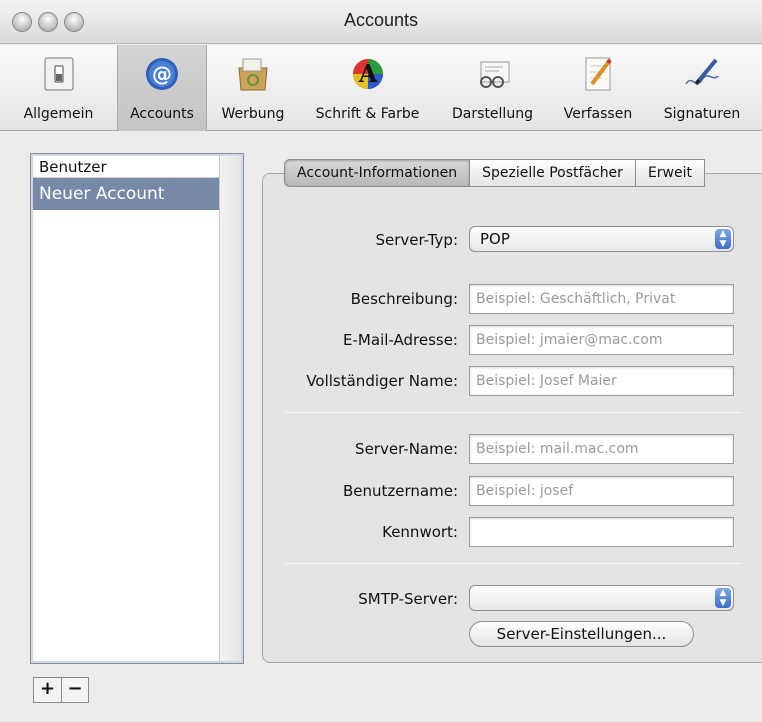 The image size is (762, 722). What do you see at coordinates (400, 340) in the screenshot?
I see `email-label: E-Mail-Adresse:` at bounding box center [400, 340].